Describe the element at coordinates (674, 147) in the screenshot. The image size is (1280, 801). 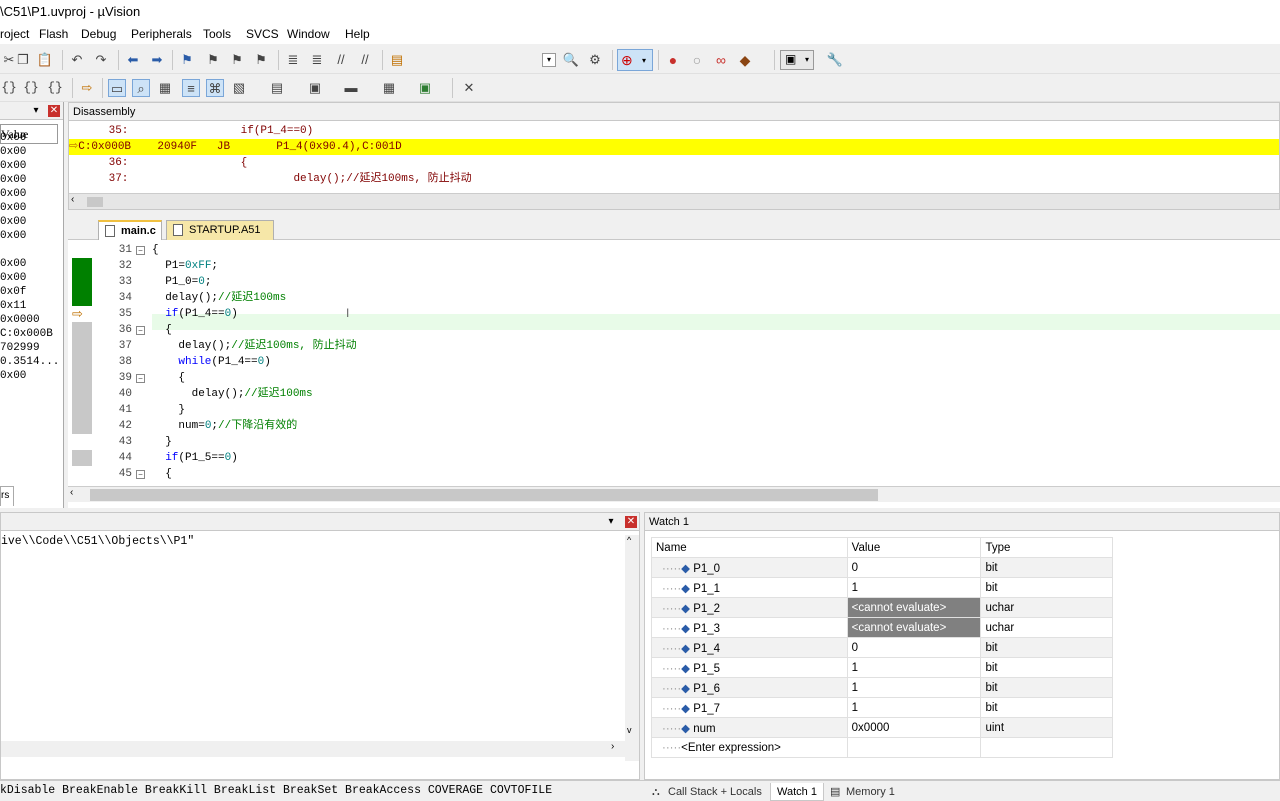
I see `current-instruction-line: ⇨C:0x000B 20940F JB P1_4(0x90.4),C:001D` at that location.